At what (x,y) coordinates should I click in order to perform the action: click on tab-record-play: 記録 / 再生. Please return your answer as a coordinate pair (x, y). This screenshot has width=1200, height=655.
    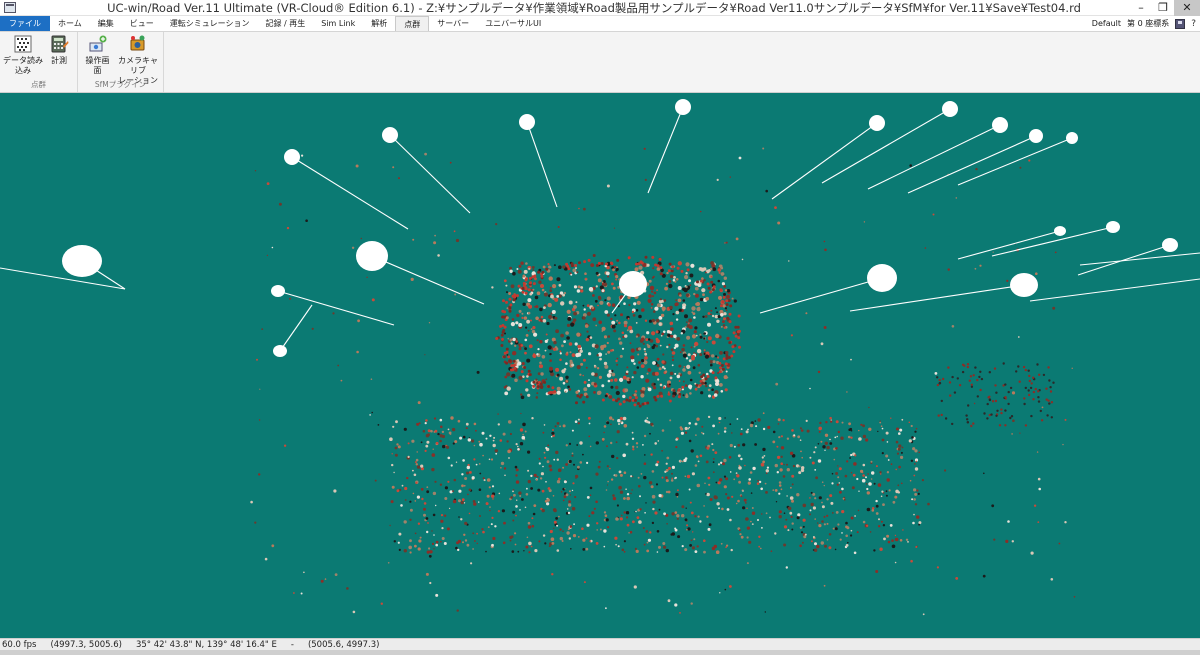
    Looking at the image, I should click on (285, 23).